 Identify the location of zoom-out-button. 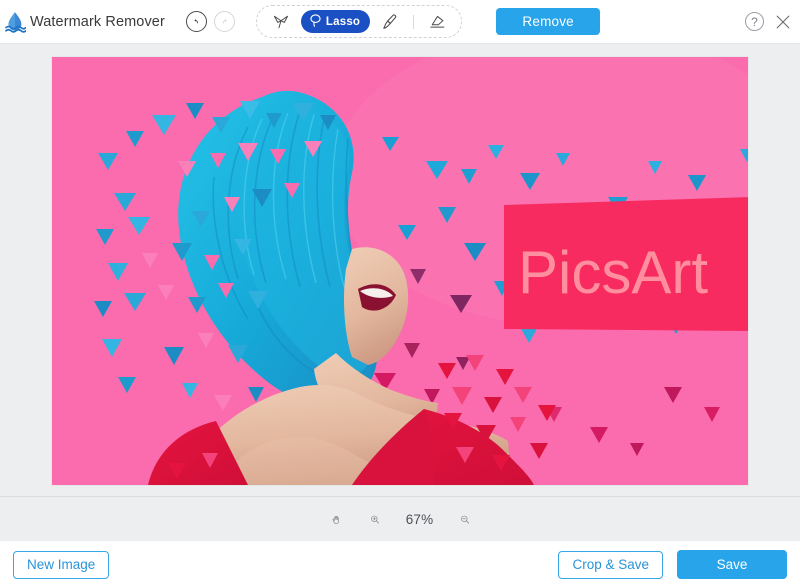
(465, 519).